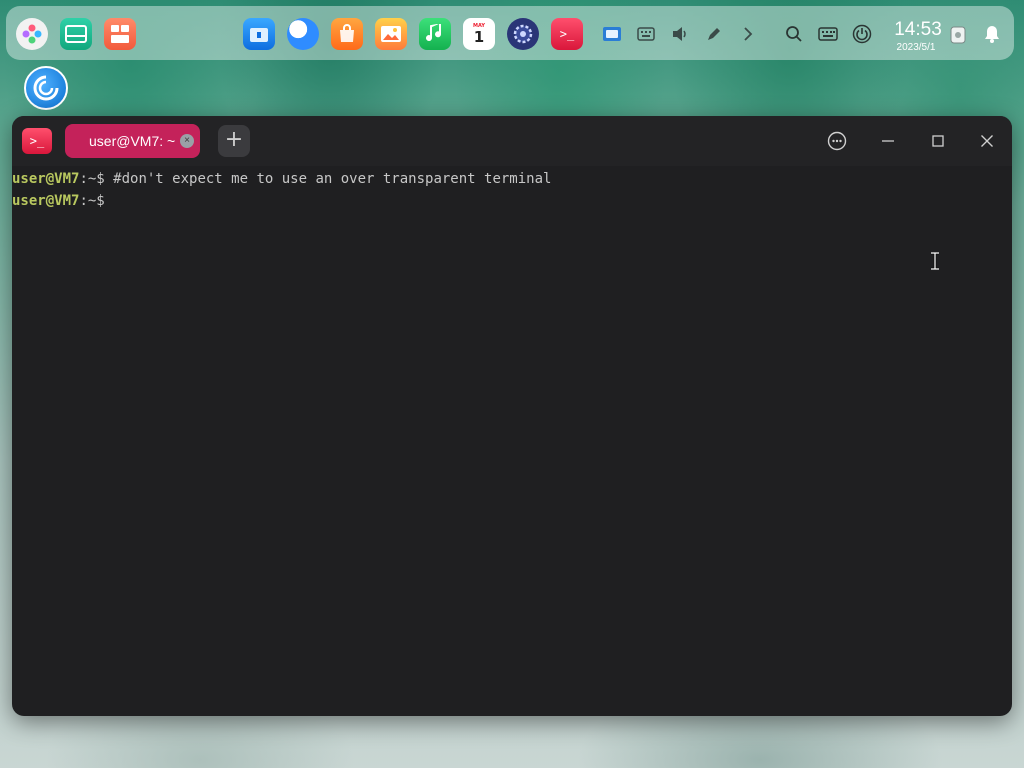 This screenshot has width=1024, height=768. I want to click on tab-title: user@VM7: ~, so click(132, 141).